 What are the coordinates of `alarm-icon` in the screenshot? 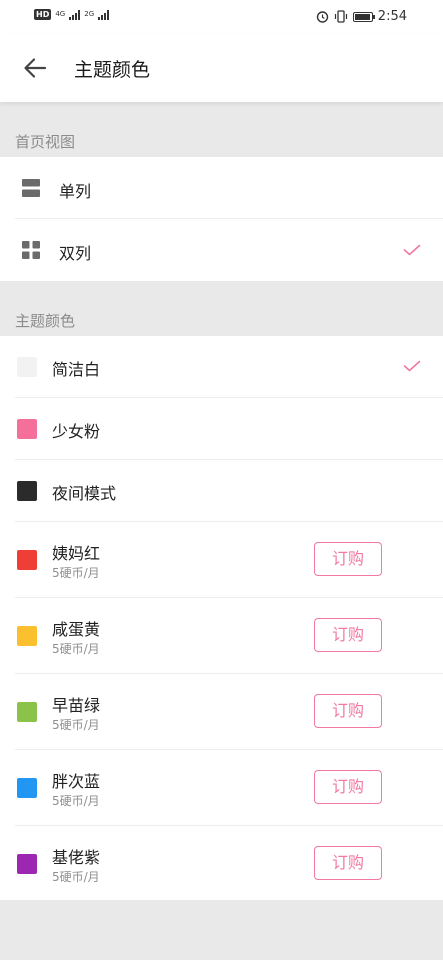 It's located at (322, 17).